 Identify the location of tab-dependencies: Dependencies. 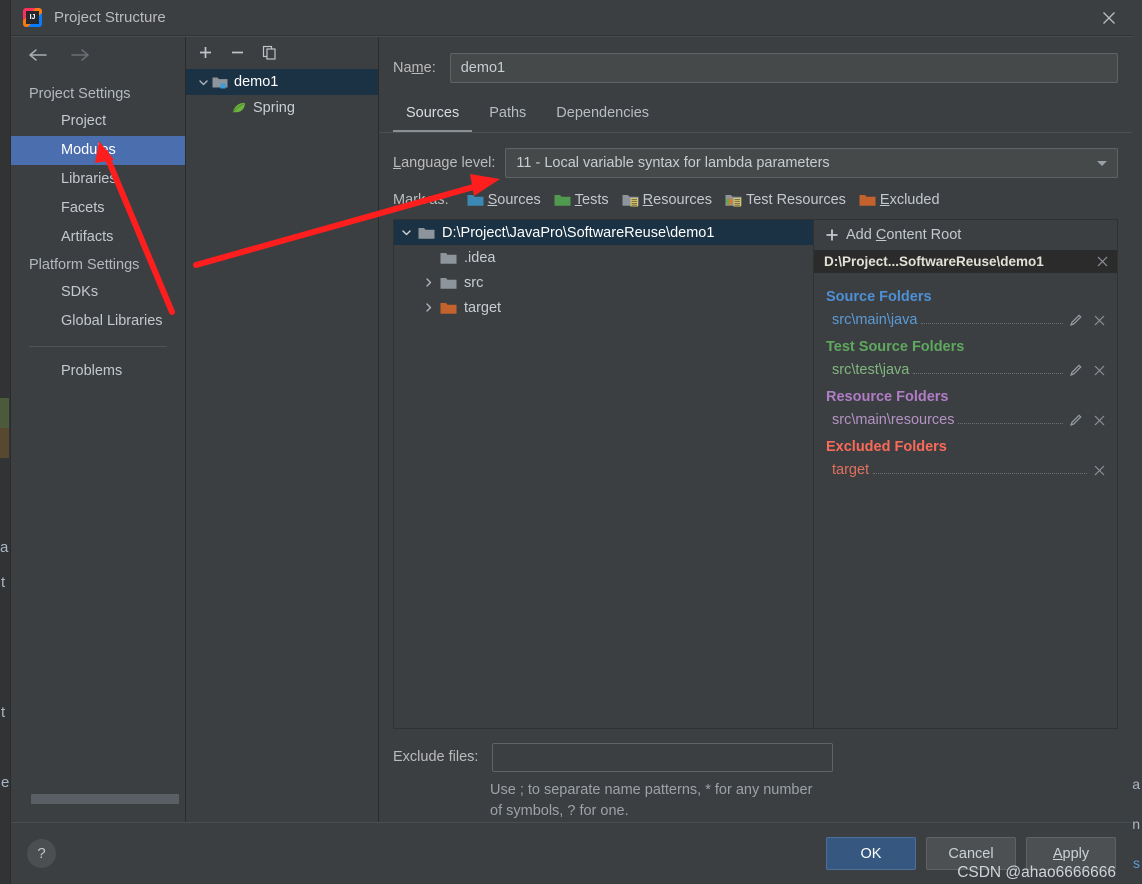
(602, 115).